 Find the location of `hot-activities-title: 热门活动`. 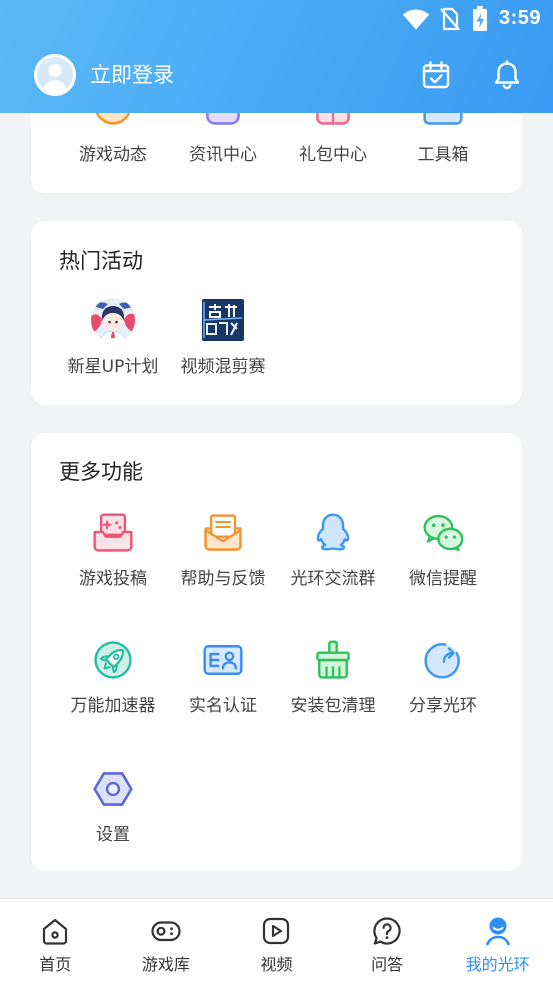

hot-activities-title: 热门活动 is located at coordinates (101, 261).